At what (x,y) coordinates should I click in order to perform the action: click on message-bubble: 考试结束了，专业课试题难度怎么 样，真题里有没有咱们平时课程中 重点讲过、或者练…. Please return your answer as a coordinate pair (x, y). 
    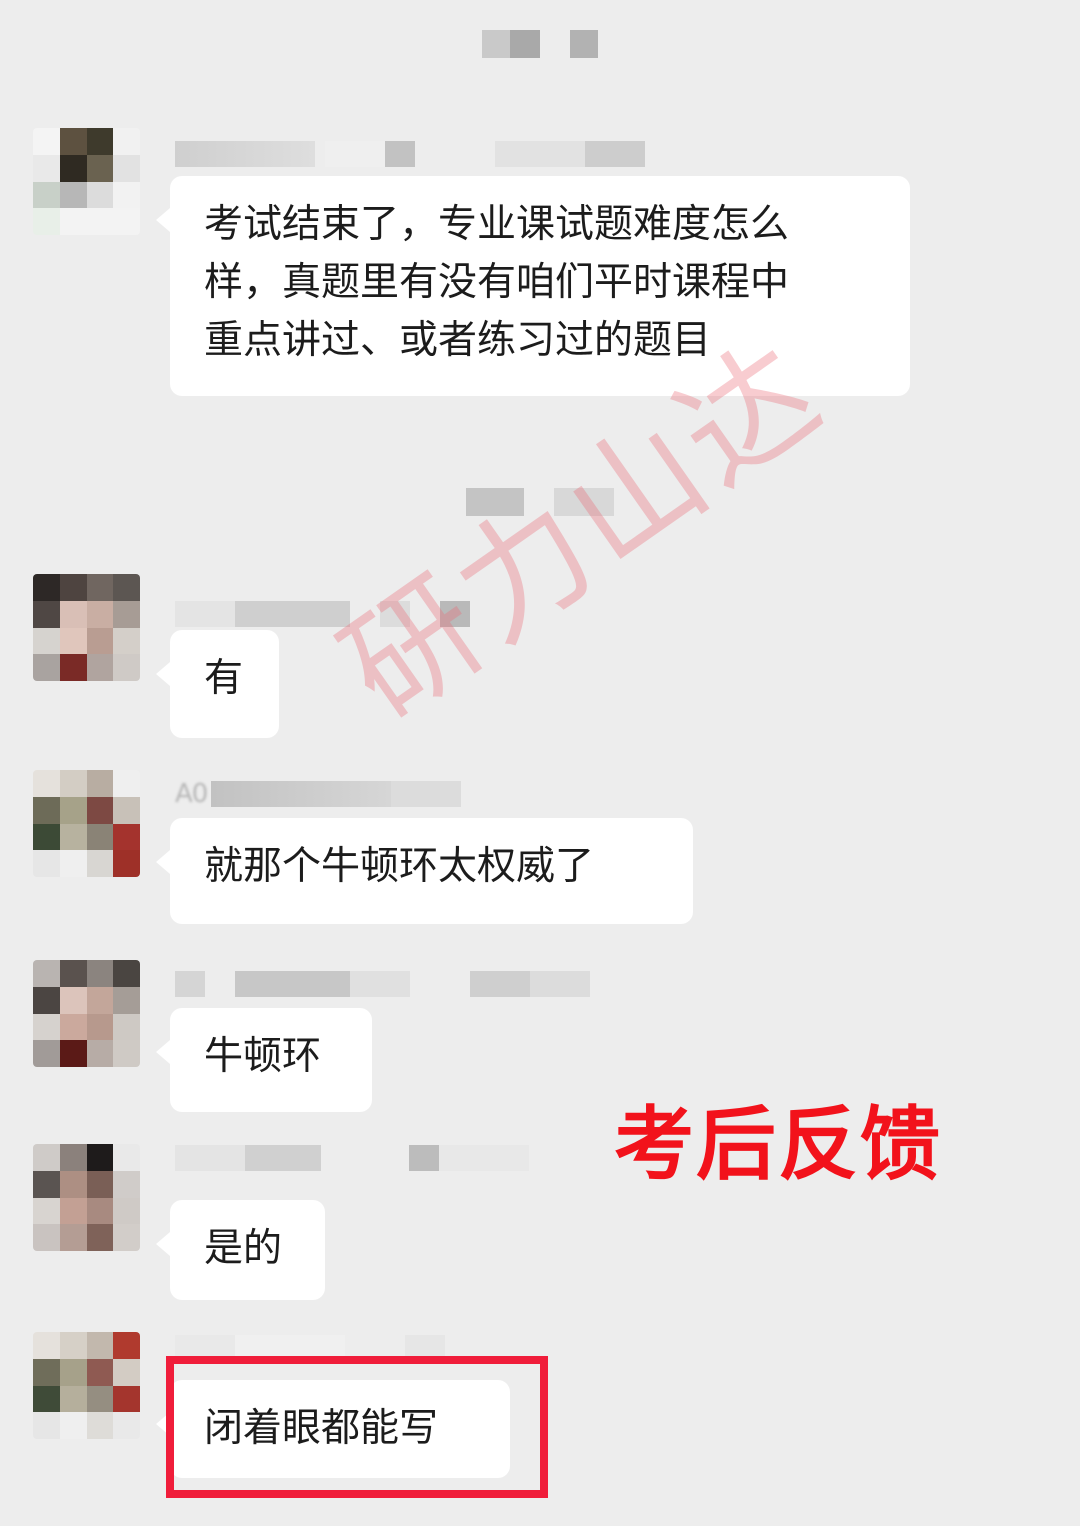
    Looking at the image, I should click on (533, 286).